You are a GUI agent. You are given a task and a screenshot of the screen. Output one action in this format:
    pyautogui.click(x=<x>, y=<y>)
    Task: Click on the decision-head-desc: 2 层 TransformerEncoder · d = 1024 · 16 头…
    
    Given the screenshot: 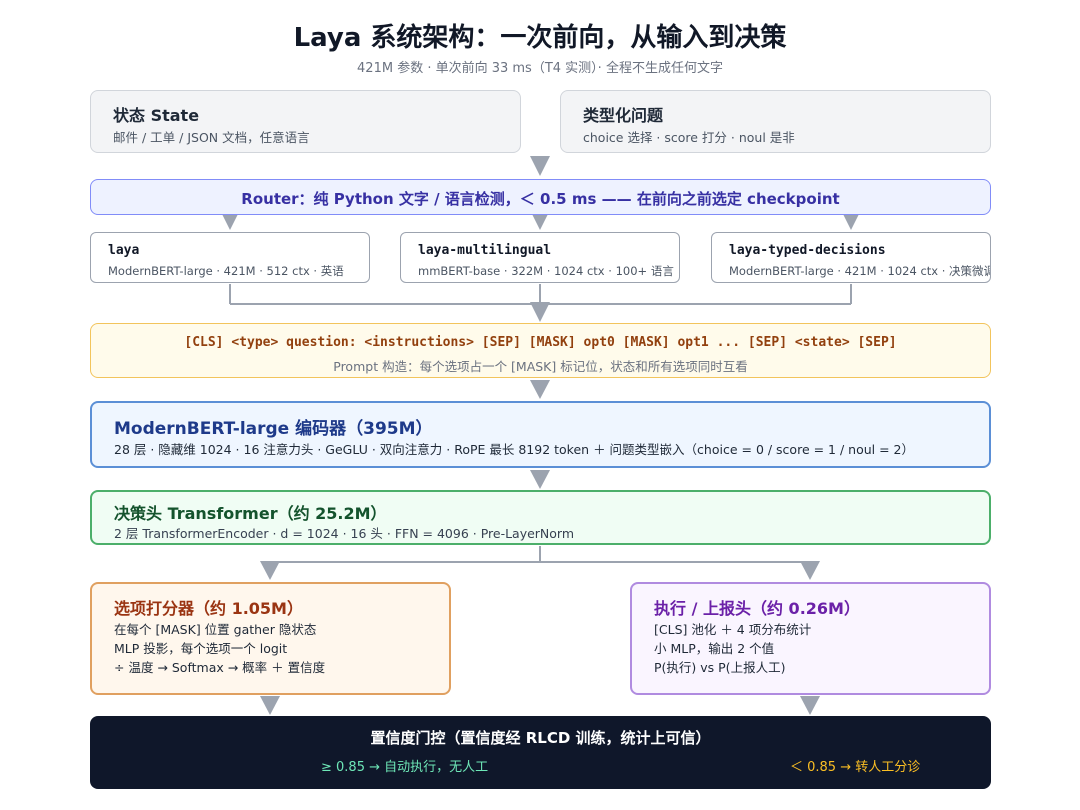 What is the action you would take?
    pyautogui.click(x=344, y=533)
    